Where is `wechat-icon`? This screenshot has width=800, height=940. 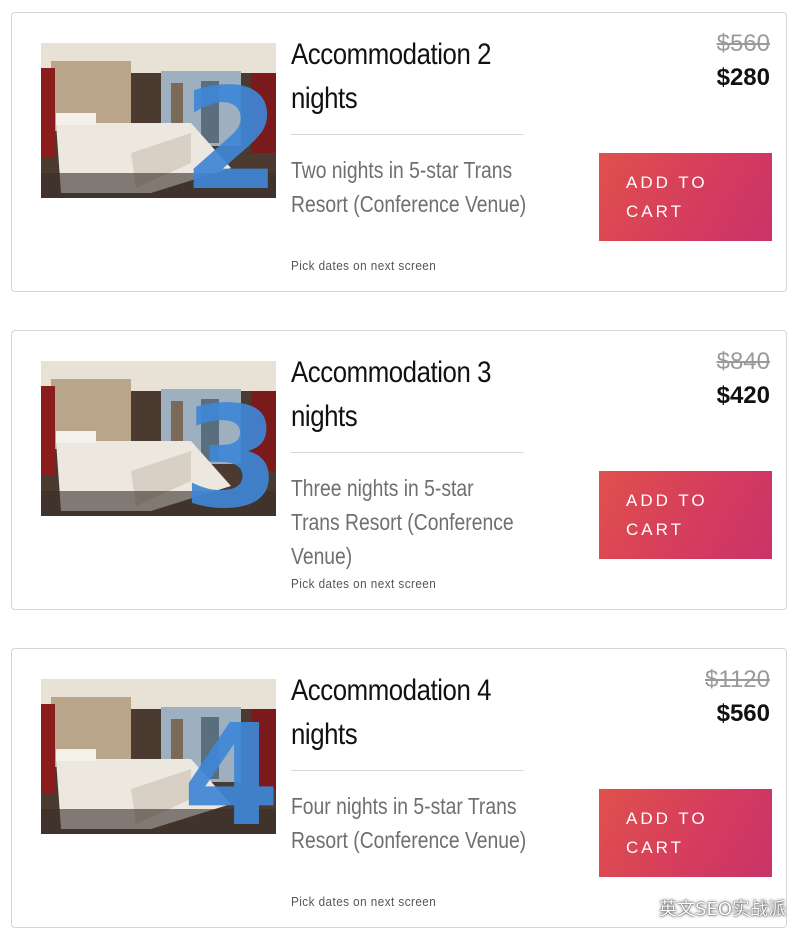 wechat-icon is located at coordinates (639, 908).